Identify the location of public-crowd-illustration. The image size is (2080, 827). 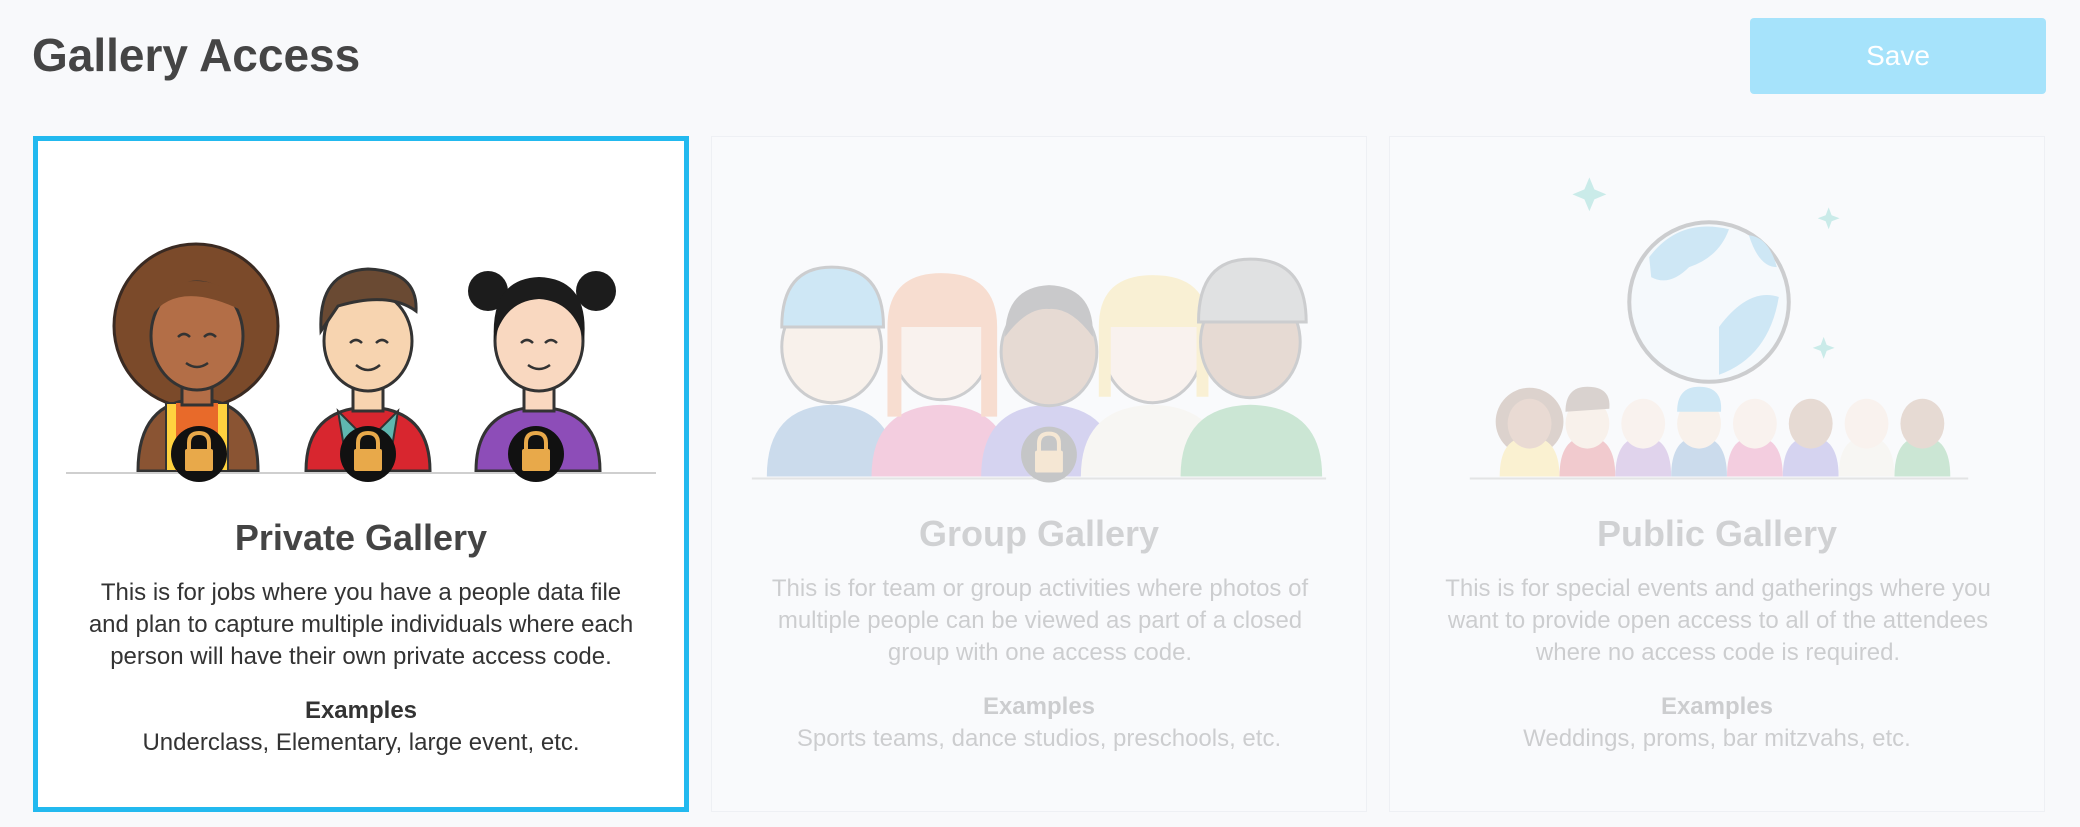
(1719, 328).